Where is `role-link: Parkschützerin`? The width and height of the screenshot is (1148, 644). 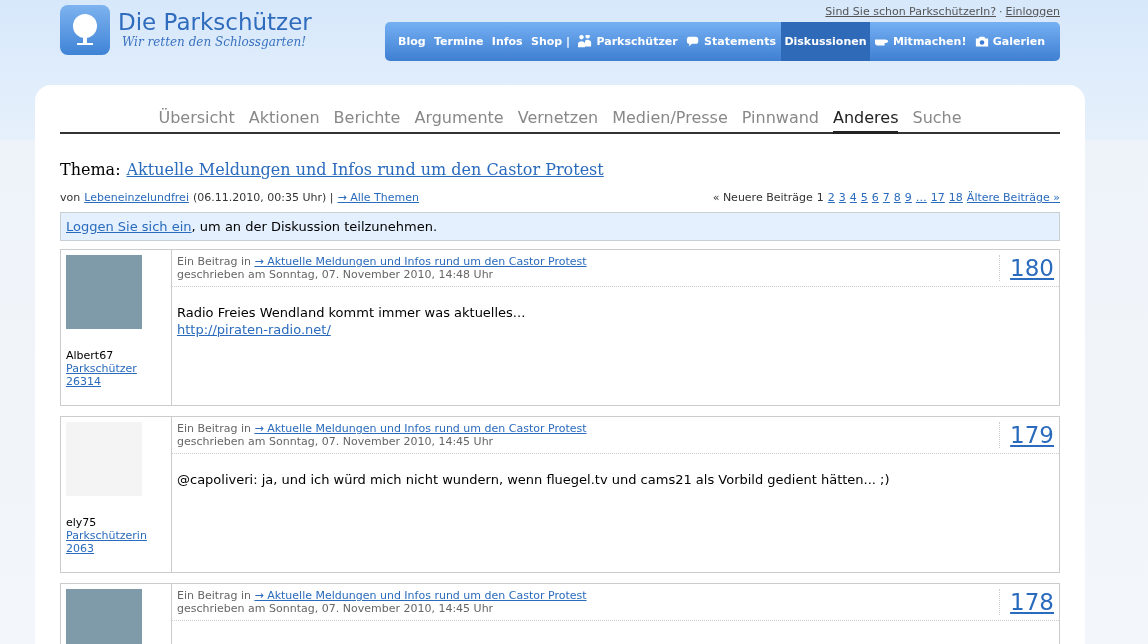 role-link: Parkschützerin is located at coordinates (116, 535).